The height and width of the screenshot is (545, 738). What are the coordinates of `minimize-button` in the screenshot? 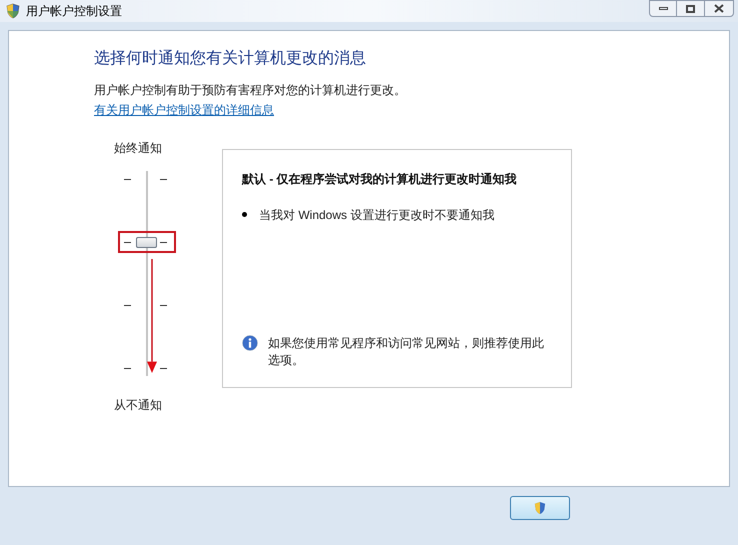 It's located at (663, 8).